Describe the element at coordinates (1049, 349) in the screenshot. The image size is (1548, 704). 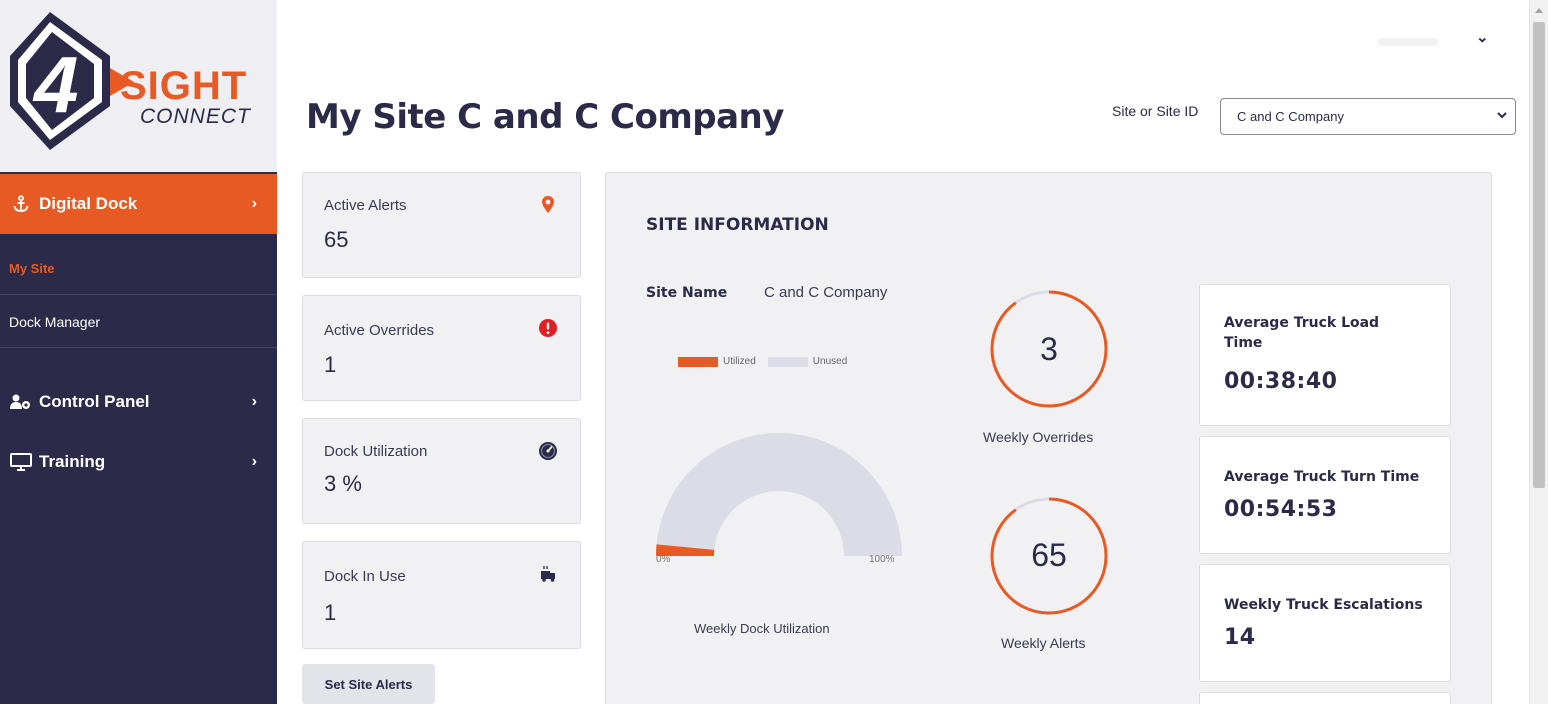
I see `weekly-overrides-value: 3` at that location.